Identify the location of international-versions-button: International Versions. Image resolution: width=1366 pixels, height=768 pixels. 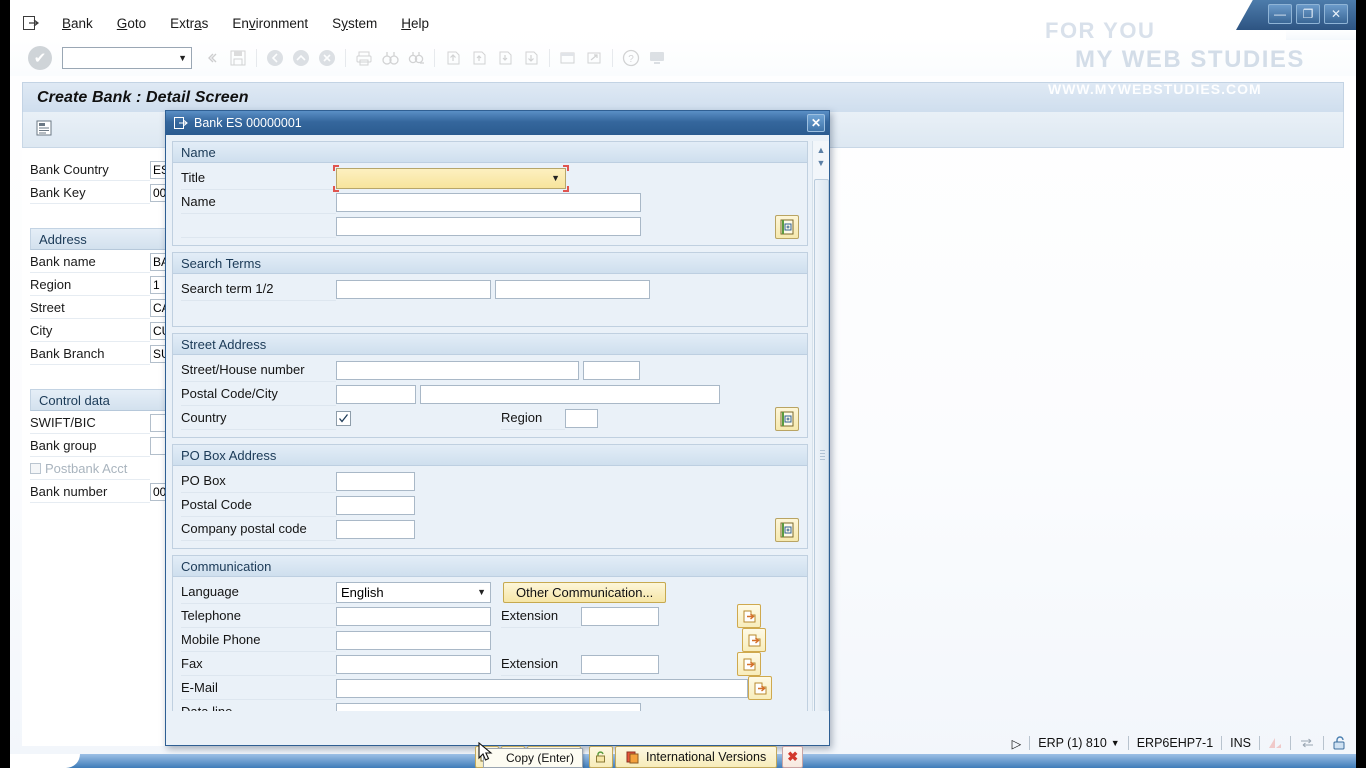
(696, 757).